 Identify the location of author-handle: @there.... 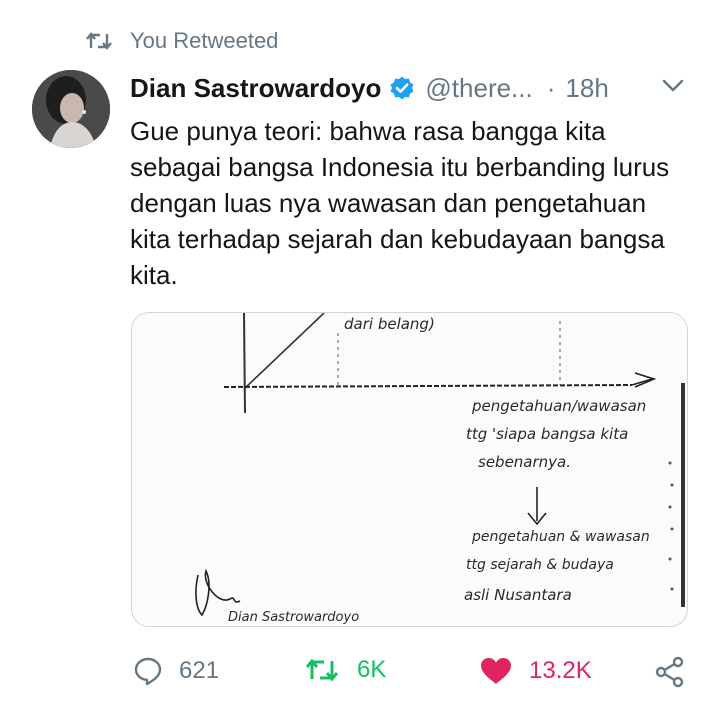
(478, 88).